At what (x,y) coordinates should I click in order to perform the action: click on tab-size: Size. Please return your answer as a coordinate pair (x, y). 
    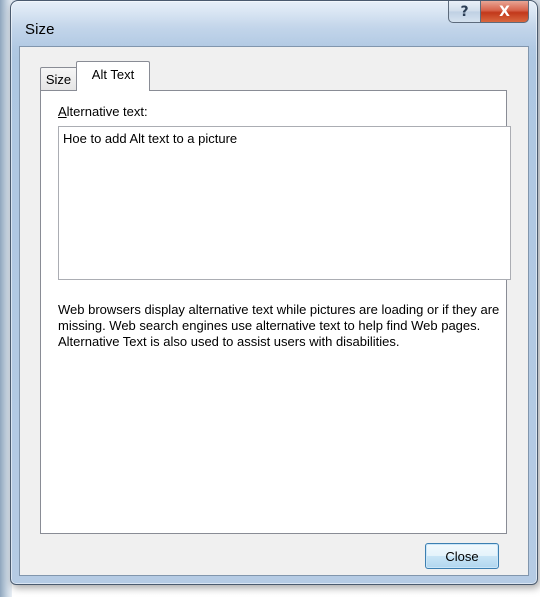
    Looking at the image, I should click on (58, 79).